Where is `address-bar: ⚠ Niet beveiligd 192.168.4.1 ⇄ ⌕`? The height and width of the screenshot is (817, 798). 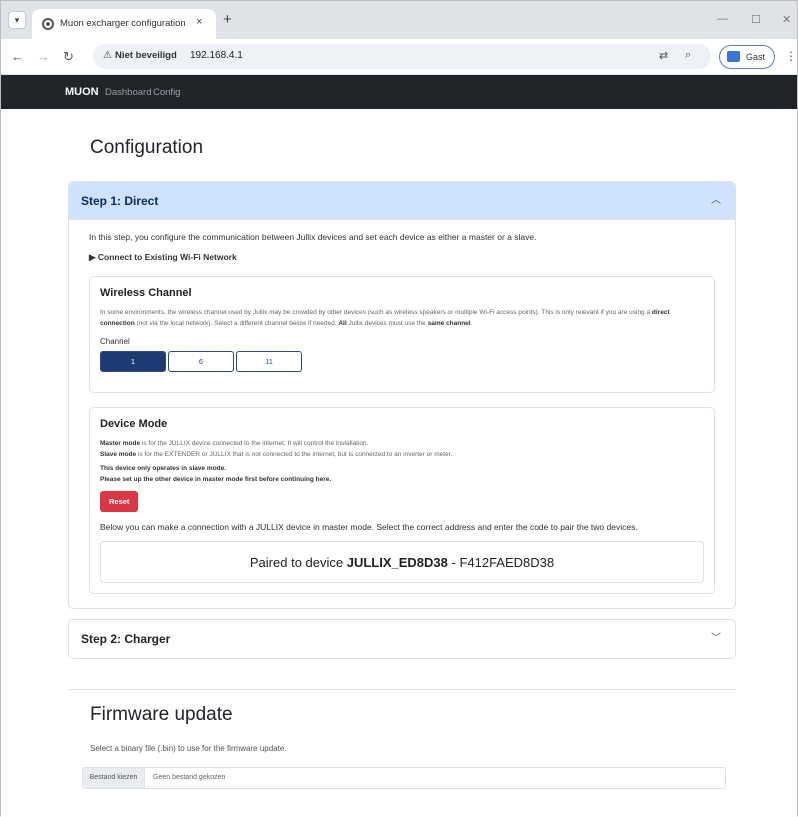 address-bar: ⚠ Niet beveiligd 192.168.4.1 ⇄ ⌕ is located at coordinates (402, 56).